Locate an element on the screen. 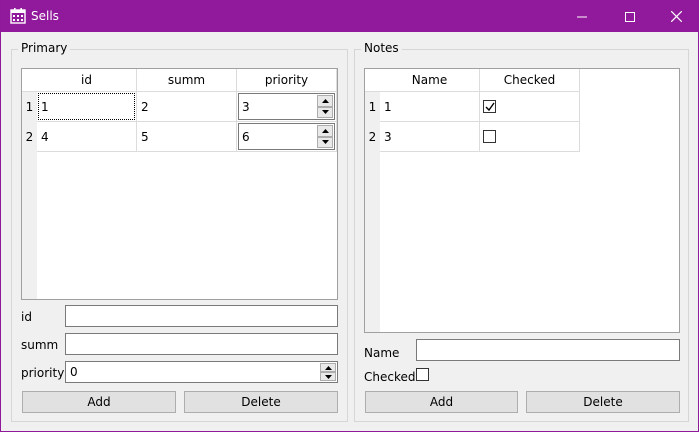  primary-table-header: id summ priority is located at coordinates (187, 80).